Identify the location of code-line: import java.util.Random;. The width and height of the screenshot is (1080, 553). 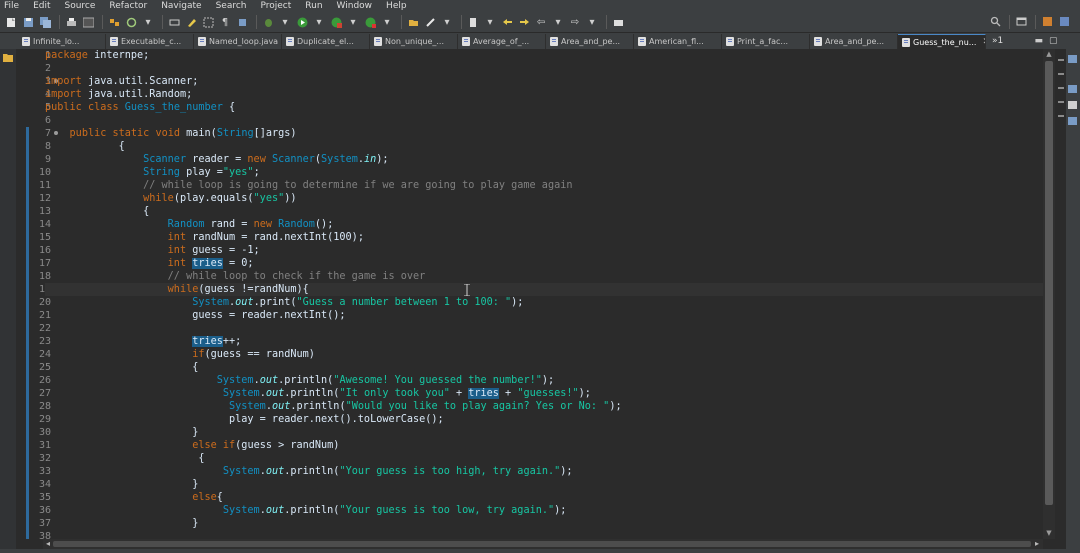
(544, 94).